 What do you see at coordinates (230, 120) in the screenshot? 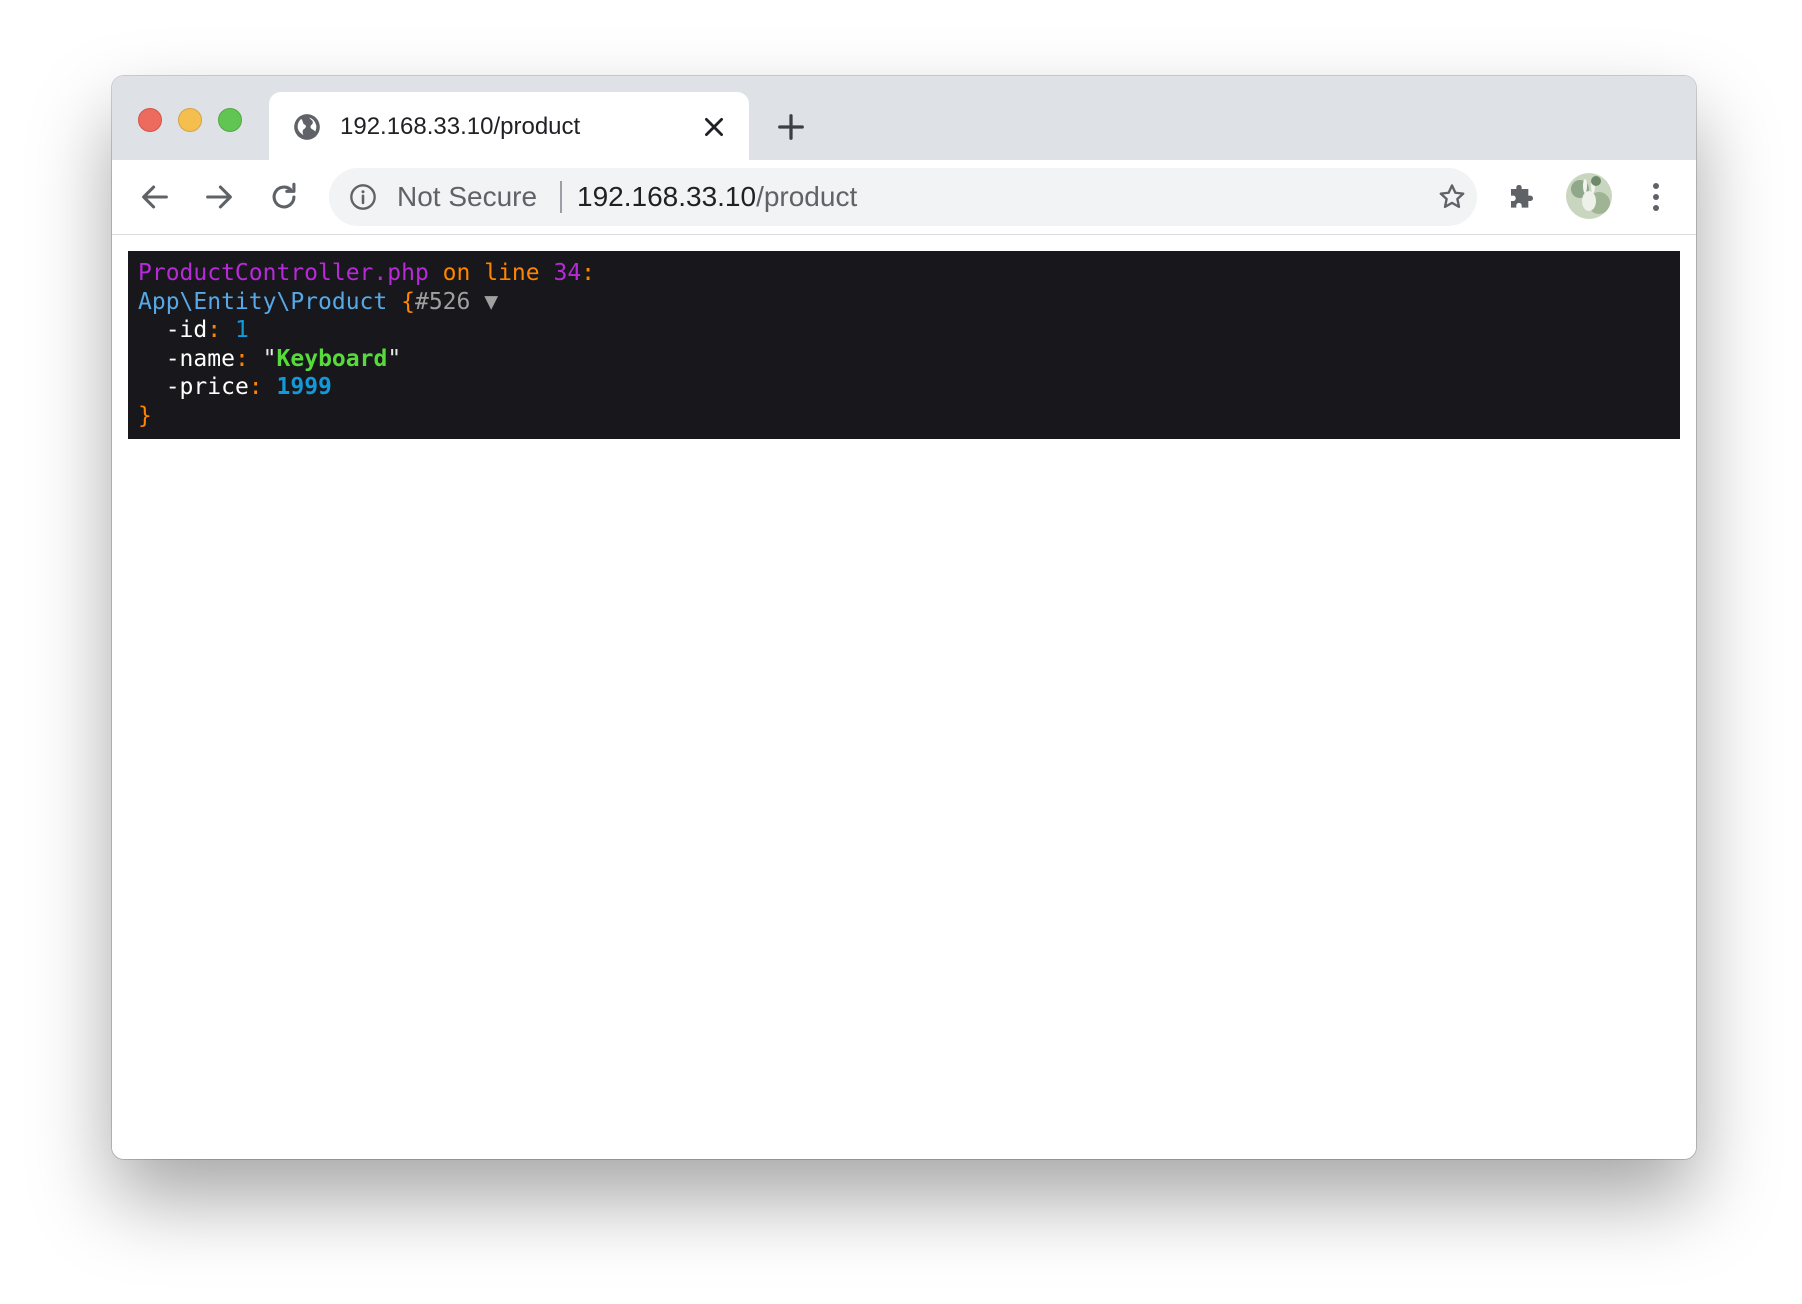
I see `maximize-window-button` at bounding box center [230, 120].